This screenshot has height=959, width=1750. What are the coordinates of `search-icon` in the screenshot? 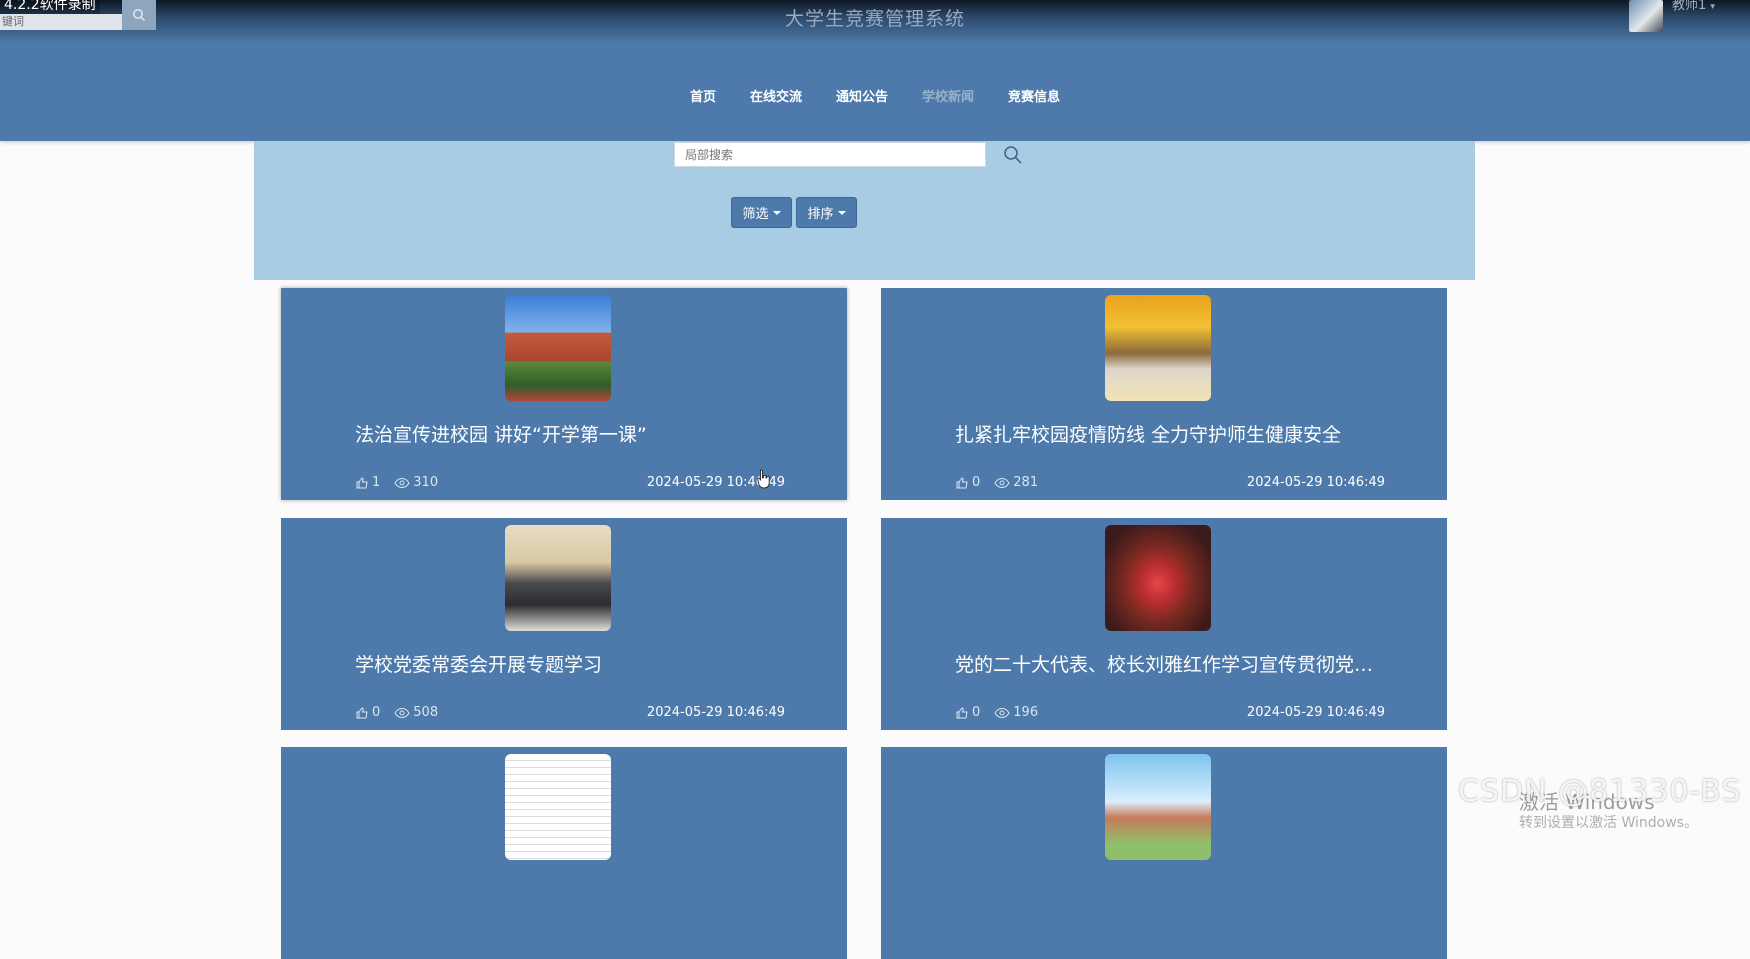 It's located at (1013, 155).